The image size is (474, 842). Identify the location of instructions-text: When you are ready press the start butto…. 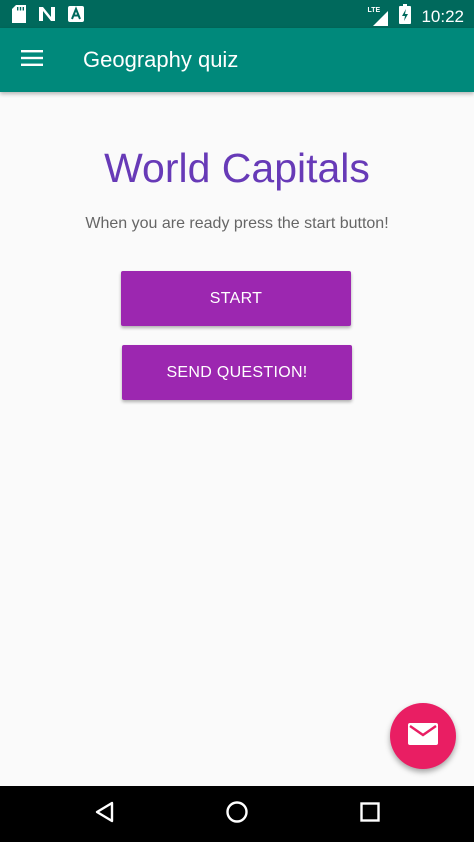
(237, 223).